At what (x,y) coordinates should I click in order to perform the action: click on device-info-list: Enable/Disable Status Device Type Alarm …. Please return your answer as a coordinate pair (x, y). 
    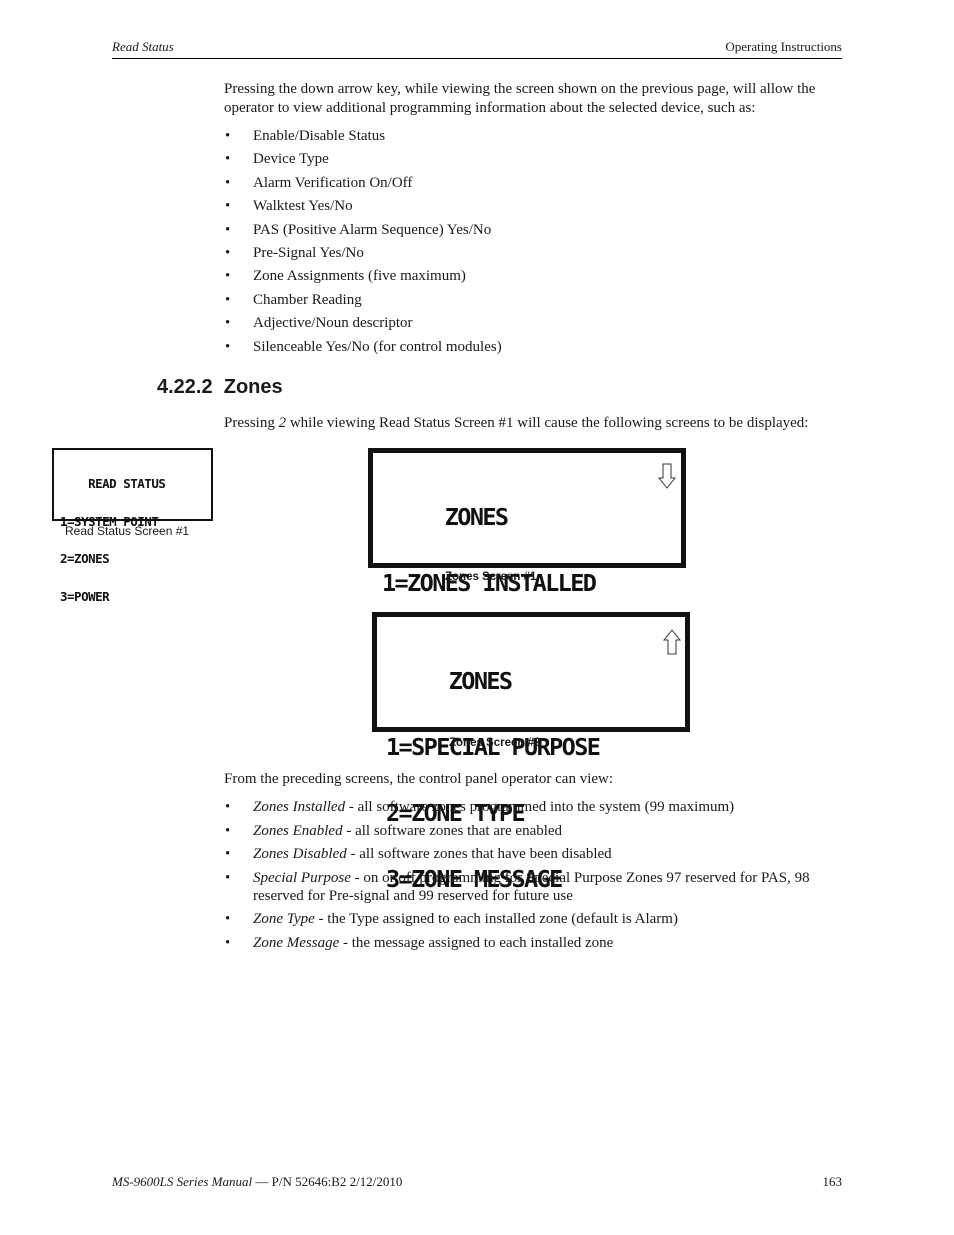
    Looking at the image, I should click on (534, 241).